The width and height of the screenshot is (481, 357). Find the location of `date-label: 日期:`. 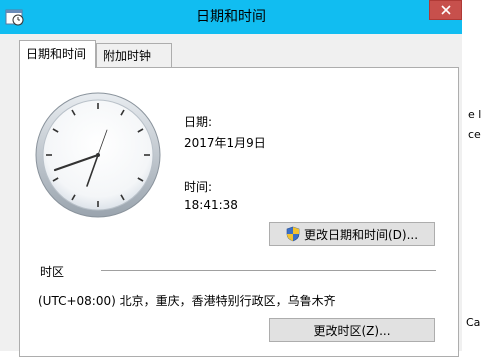

date-label: 日期: is located at coordinates (198, 122).